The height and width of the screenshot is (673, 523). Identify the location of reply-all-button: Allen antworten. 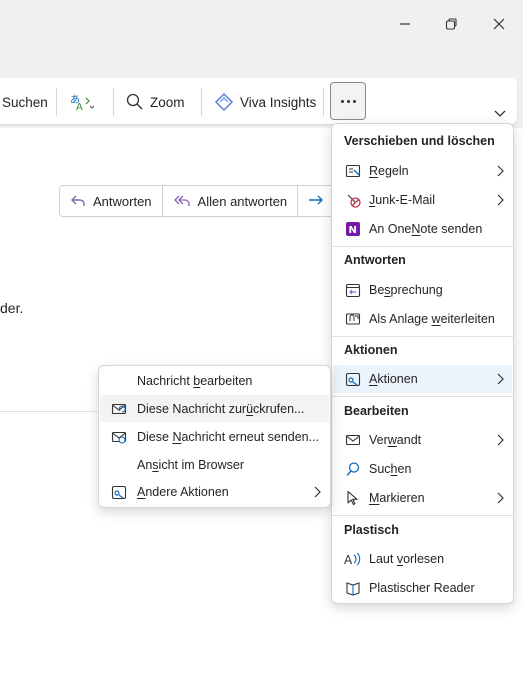
(231, 201).